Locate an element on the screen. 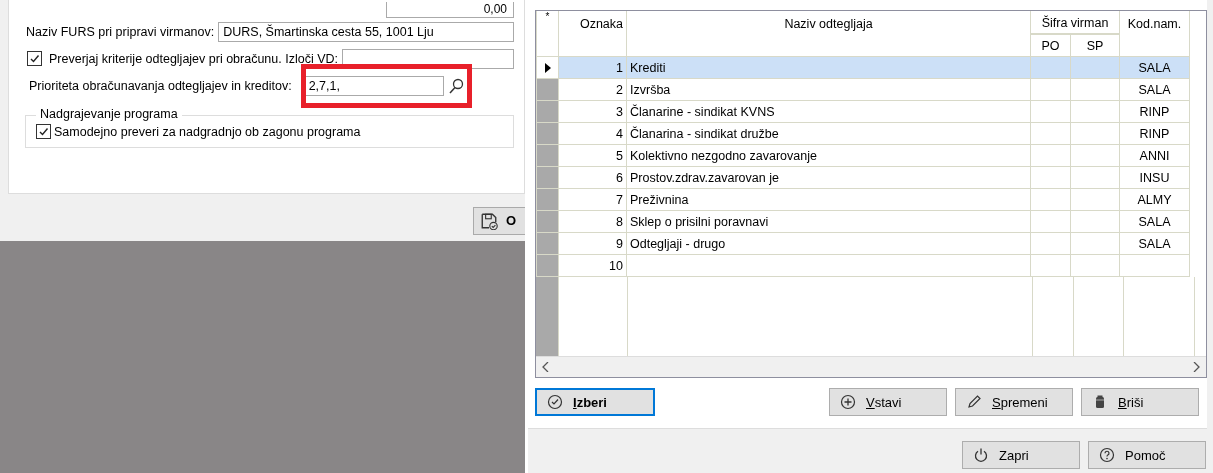  table-cell: ALMY is located at coordinates (1154, 199).